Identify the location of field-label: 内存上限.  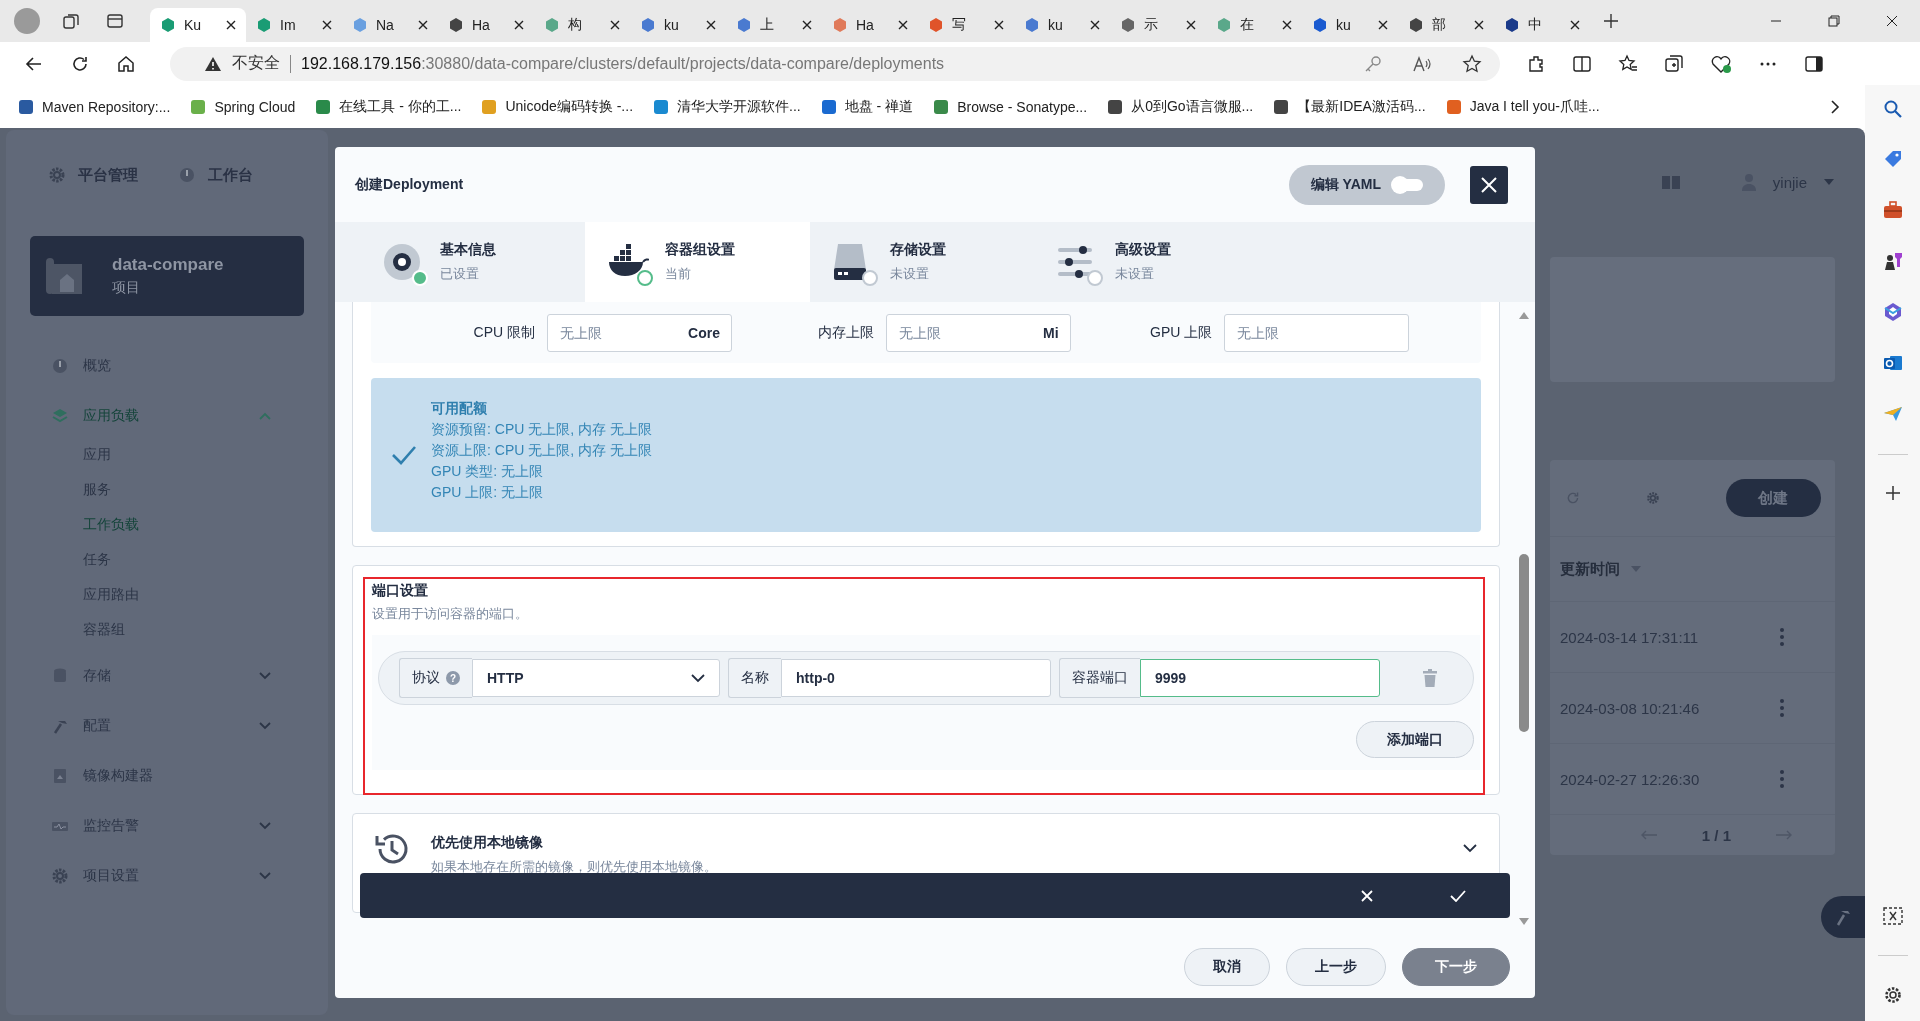
(845, 332).